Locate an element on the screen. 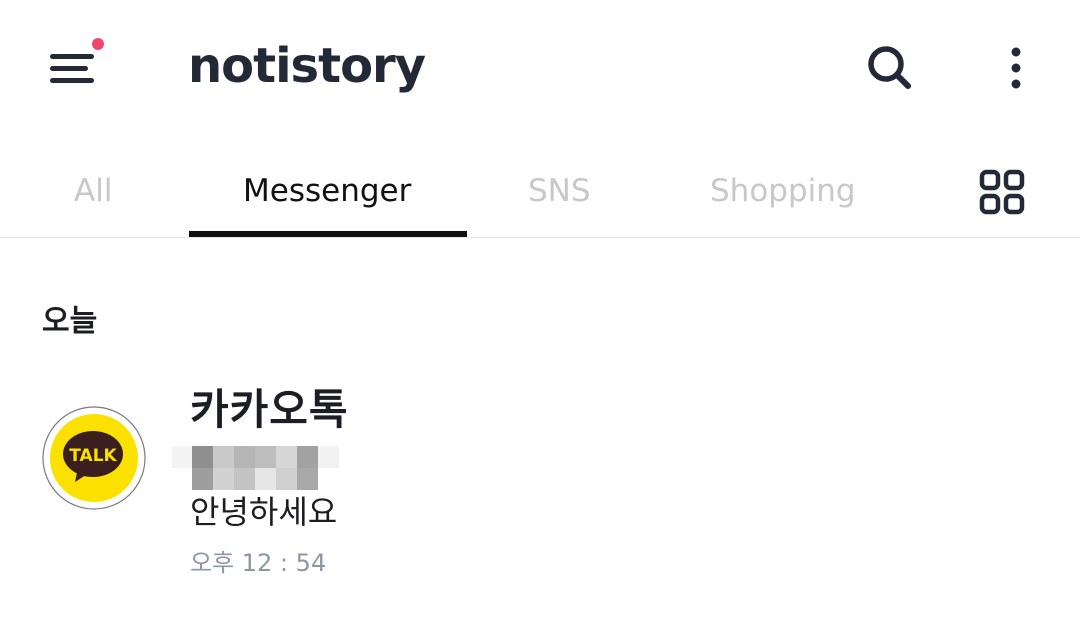 Image resolution: width=1080 pixels, height=626 pixels. kakaotalk-icon-label: TALK is located at coordinates (93, 456).